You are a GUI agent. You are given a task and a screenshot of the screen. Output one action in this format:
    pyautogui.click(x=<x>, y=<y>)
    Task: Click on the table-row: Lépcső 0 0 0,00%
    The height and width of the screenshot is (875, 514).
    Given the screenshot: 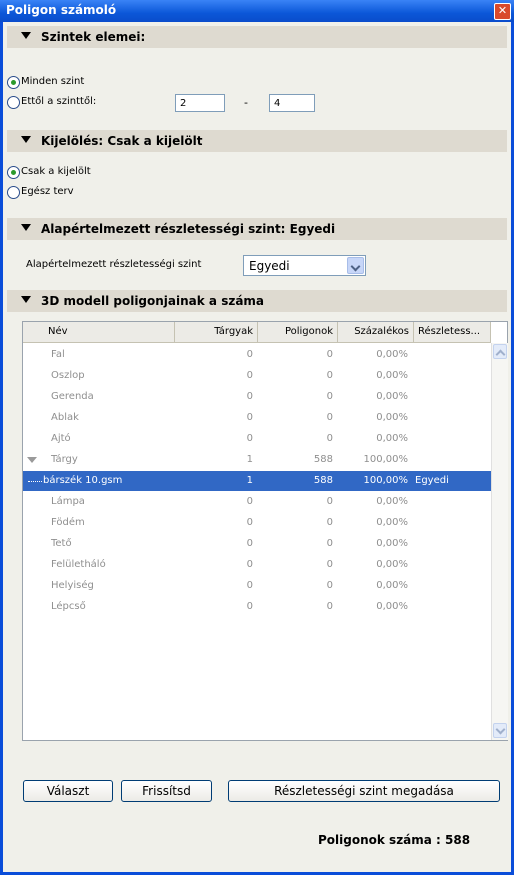 What is the action you would take?
    pyautogui.click(x=257, y=607)
    